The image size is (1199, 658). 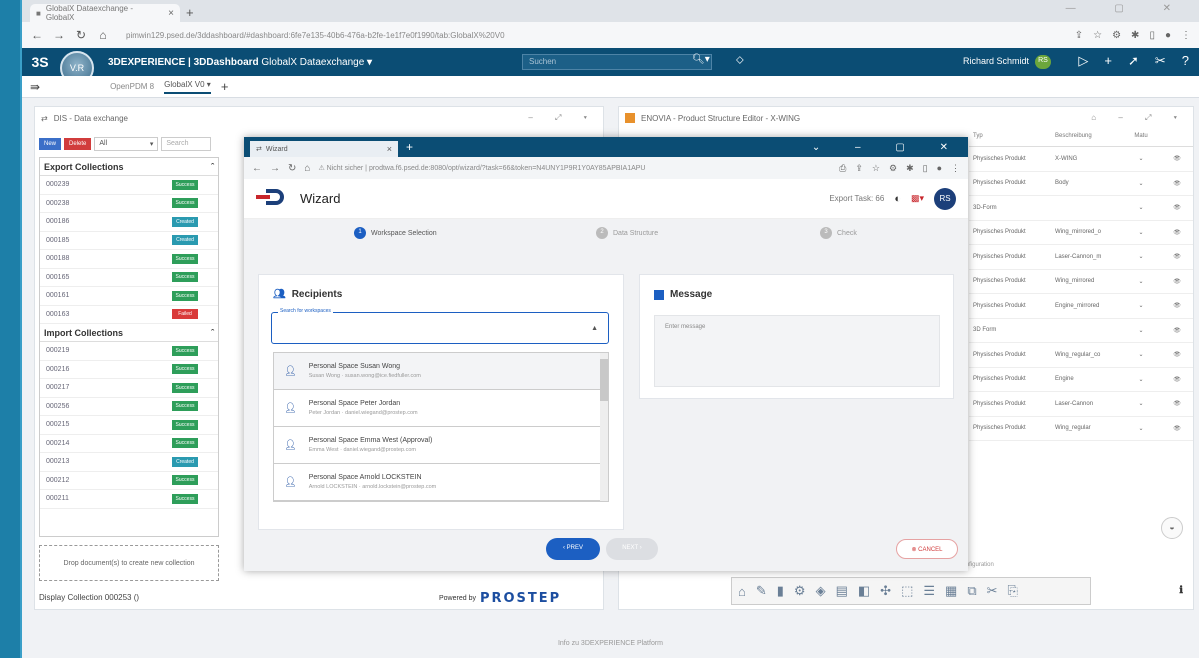 I want to click on puzzle-icon: ✣, so click(x=885, y=591).